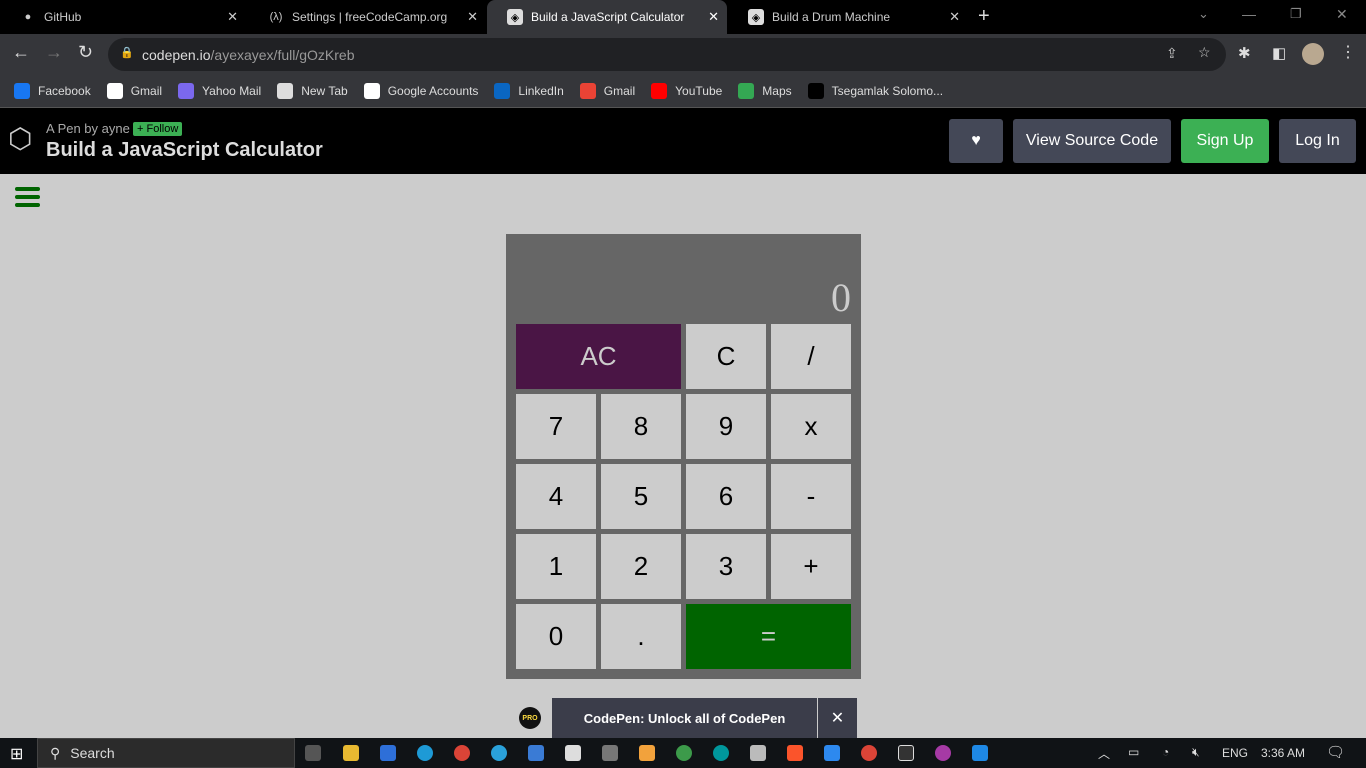  I want to click on key-clear: C, so click(726, 356).